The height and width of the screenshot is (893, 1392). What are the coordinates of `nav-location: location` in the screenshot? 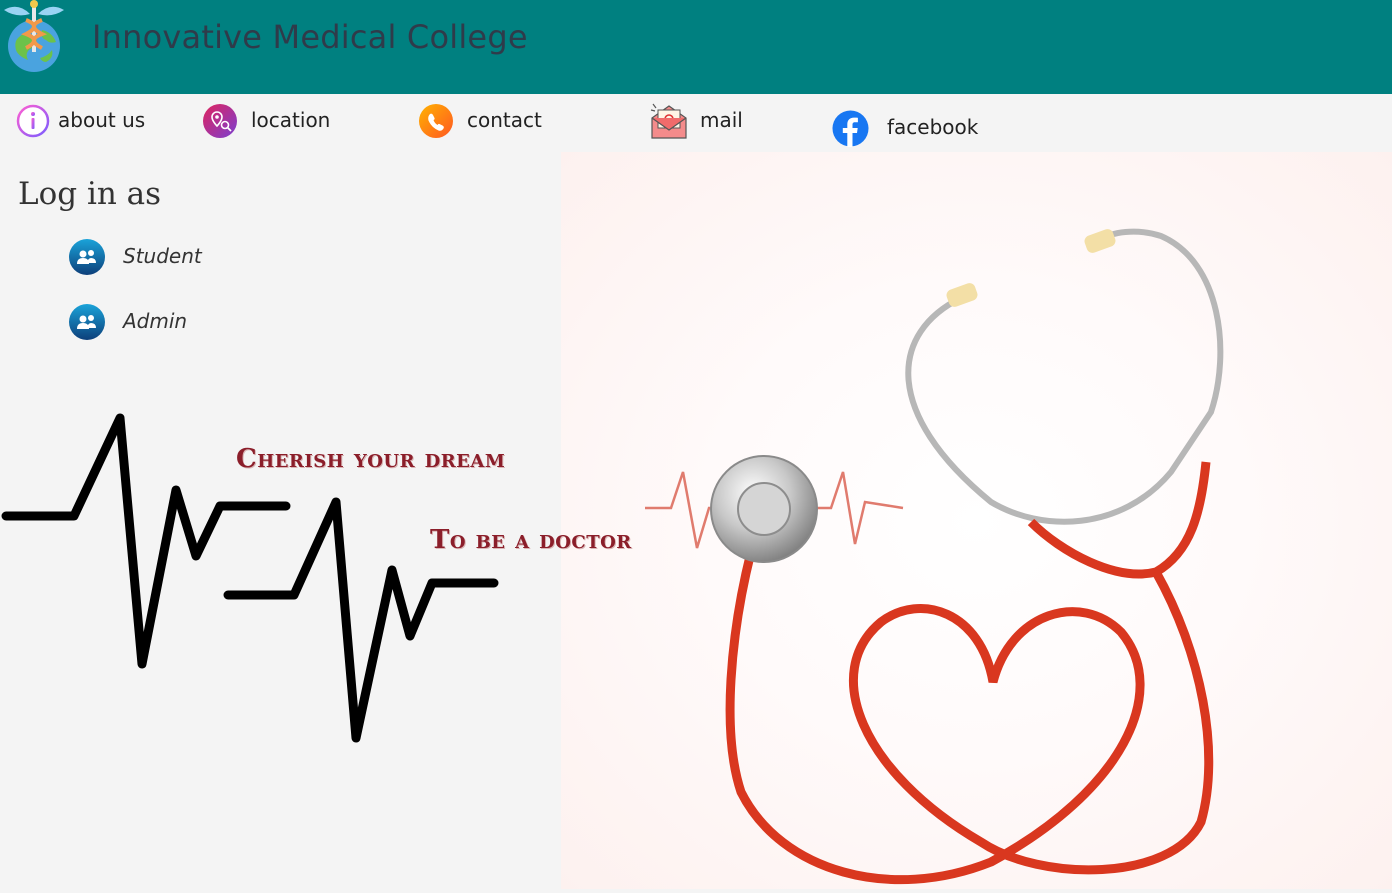 It's located at (272, 123).